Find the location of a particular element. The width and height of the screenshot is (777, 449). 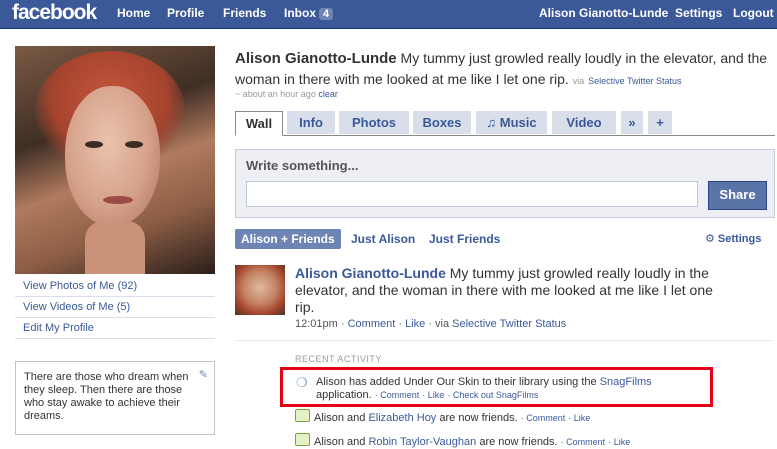

tab-music: ♫ Music is located at coordinates (511, 122).